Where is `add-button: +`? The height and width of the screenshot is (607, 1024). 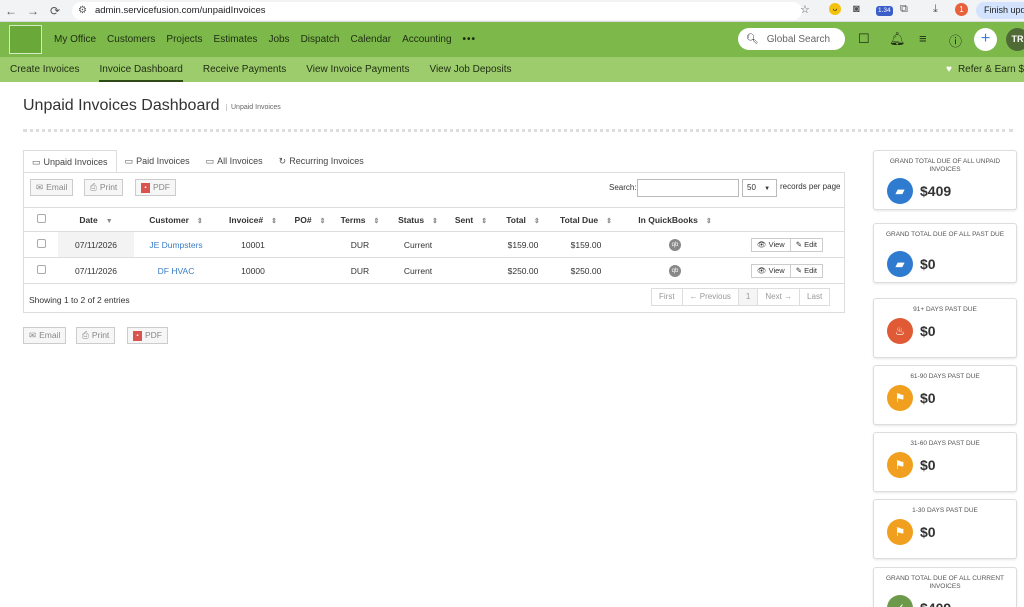 add-button: + is located at coordinates (985, 39).